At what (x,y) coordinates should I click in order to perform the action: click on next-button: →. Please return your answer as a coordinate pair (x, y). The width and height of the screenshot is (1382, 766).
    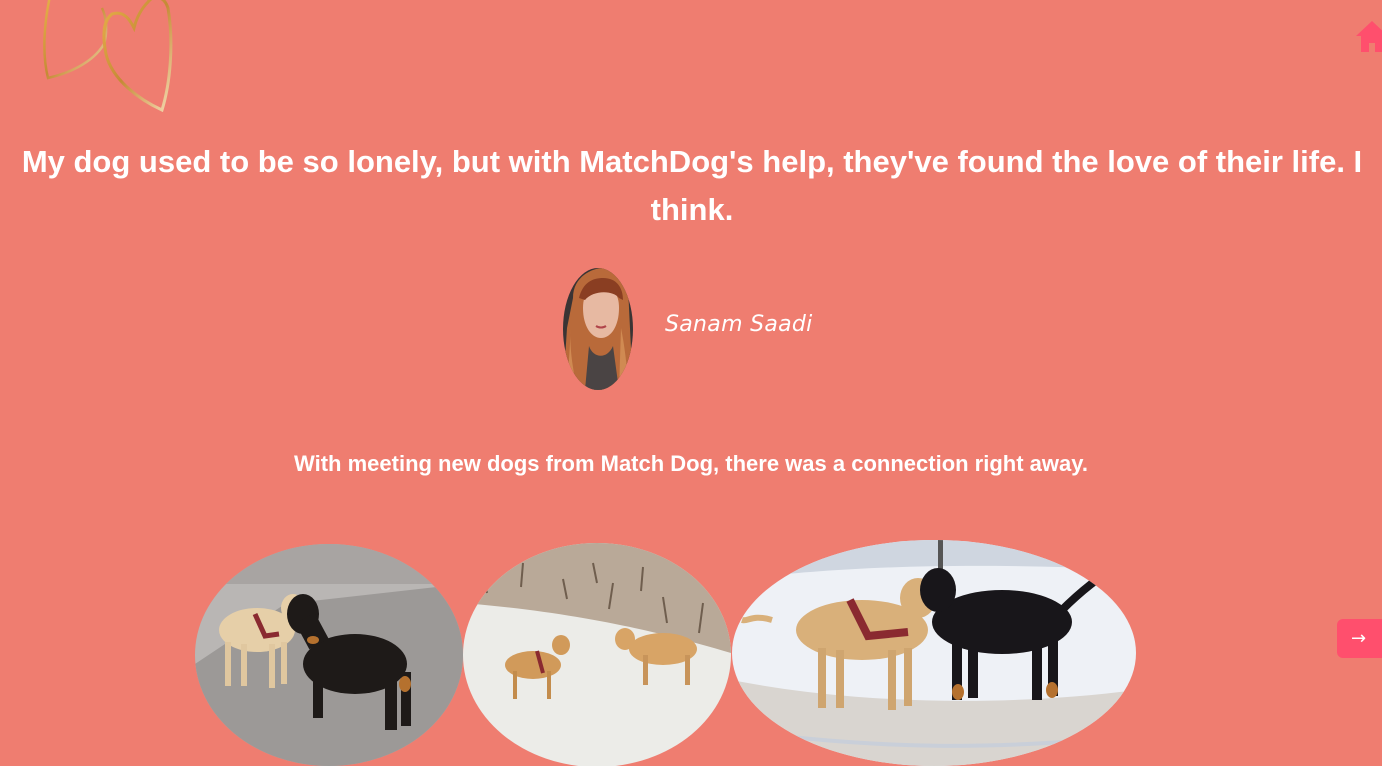
    Looking at the image, I should click on (1359, 638).